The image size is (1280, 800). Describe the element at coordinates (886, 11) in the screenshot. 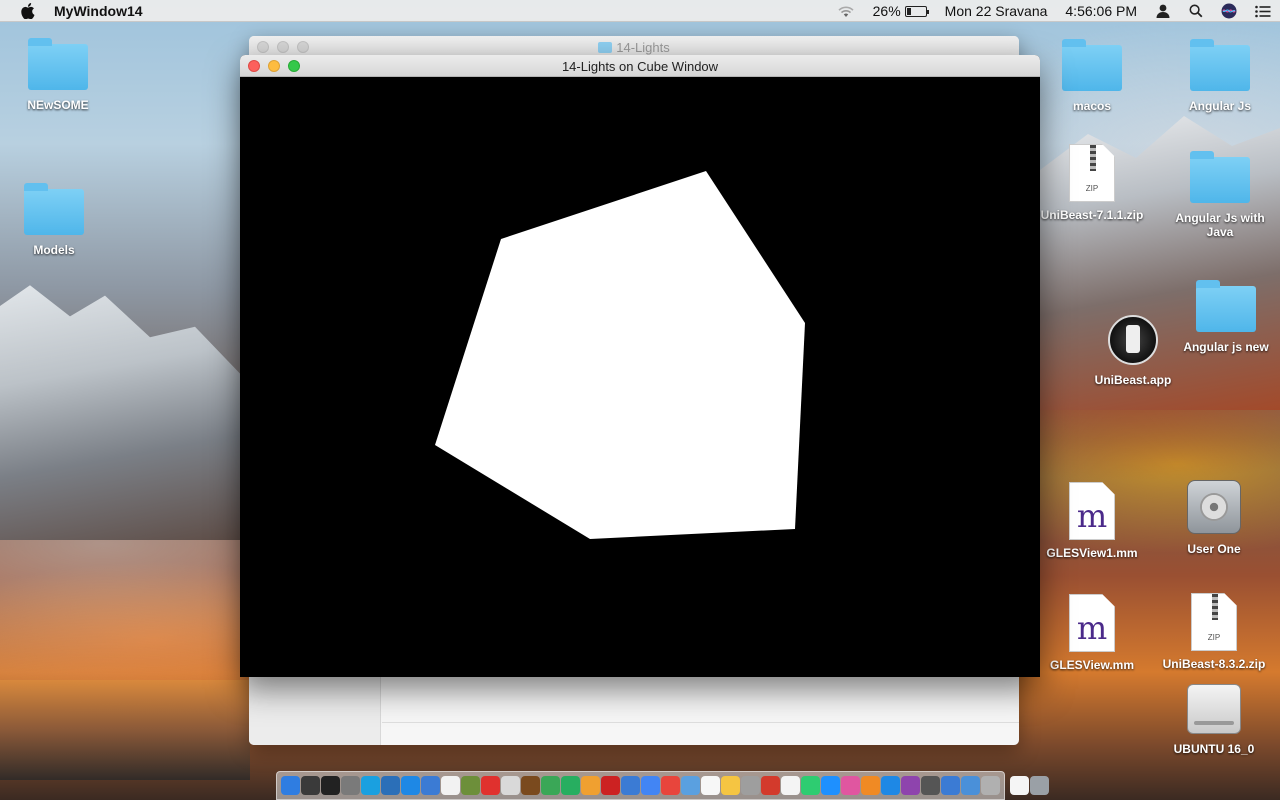

I see `battery-percent: 26%` at that location.